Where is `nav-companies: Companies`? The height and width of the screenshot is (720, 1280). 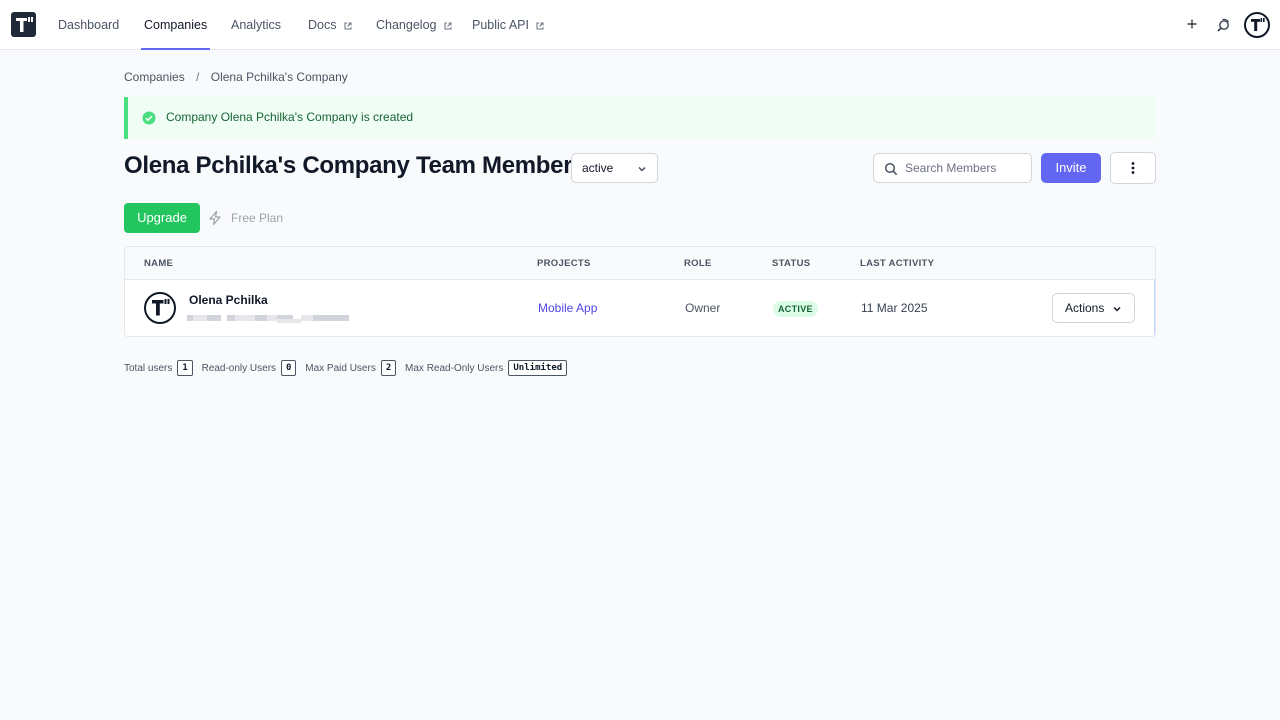
nav-companies: Companies is located at coordinates (175, 25).